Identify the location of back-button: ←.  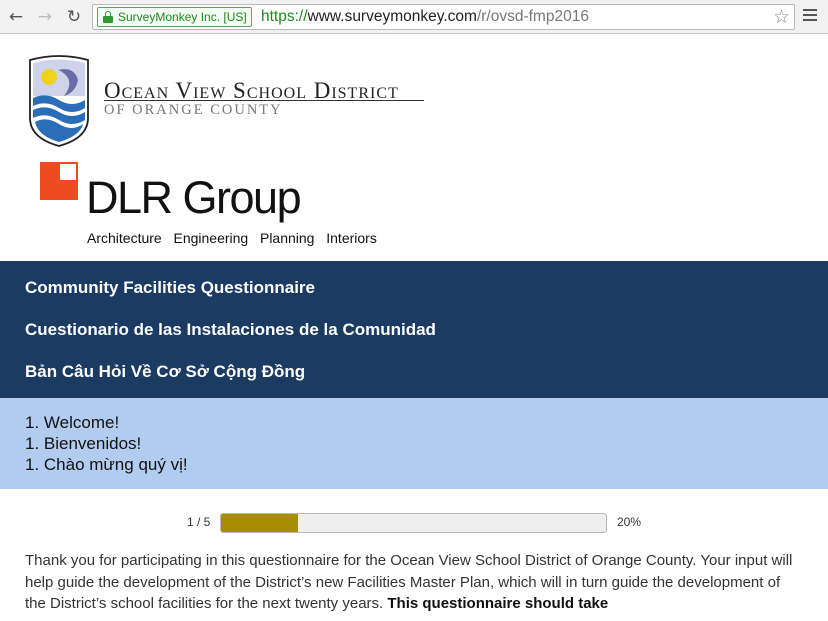
(16, 17).